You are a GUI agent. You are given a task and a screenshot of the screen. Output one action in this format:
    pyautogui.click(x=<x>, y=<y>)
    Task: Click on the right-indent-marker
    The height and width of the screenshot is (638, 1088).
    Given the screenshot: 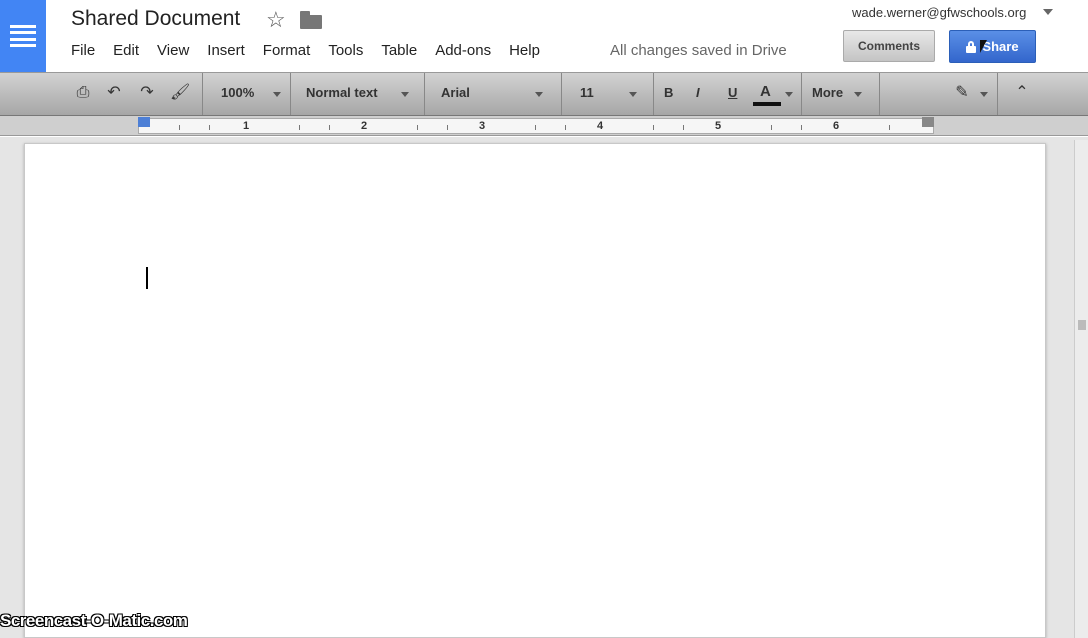 What is the action you would take?
    pyautogui.click(x=928, y=122)
    